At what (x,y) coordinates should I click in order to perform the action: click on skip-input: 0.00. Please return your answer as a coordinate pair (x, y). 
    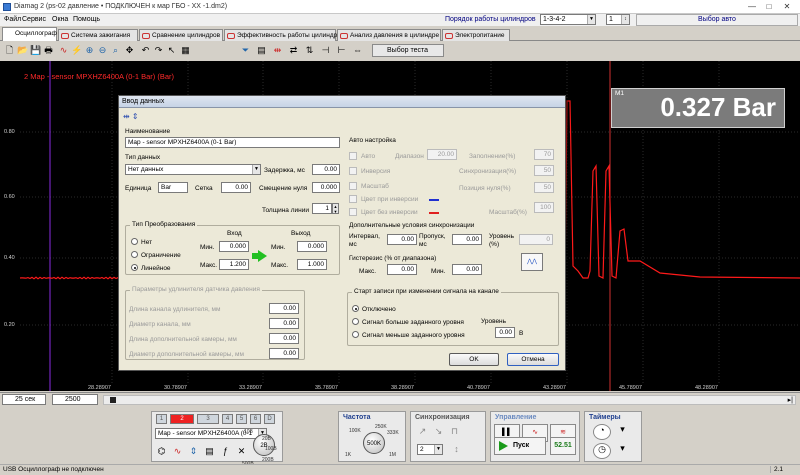
    Looking at the image, I should click on (467, 239).